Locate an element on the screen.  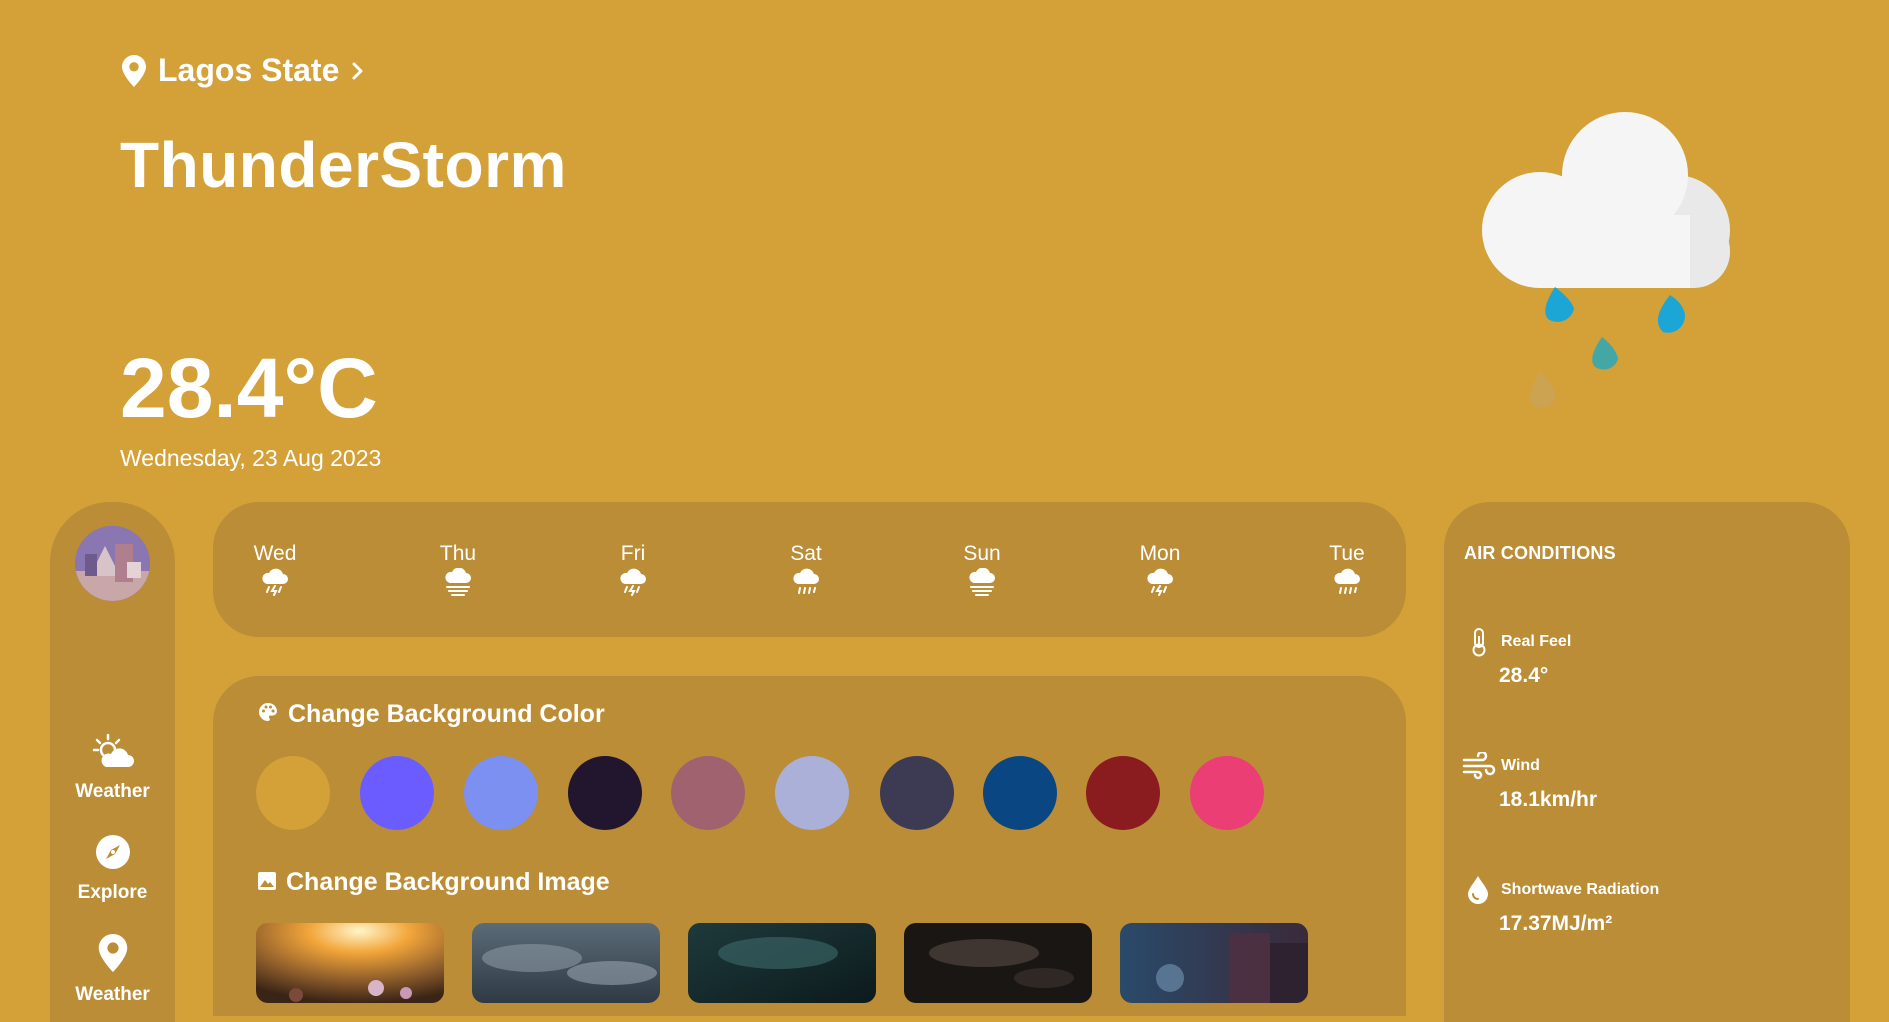
section-title: Change Background Image is located at coordinates (448, 882).